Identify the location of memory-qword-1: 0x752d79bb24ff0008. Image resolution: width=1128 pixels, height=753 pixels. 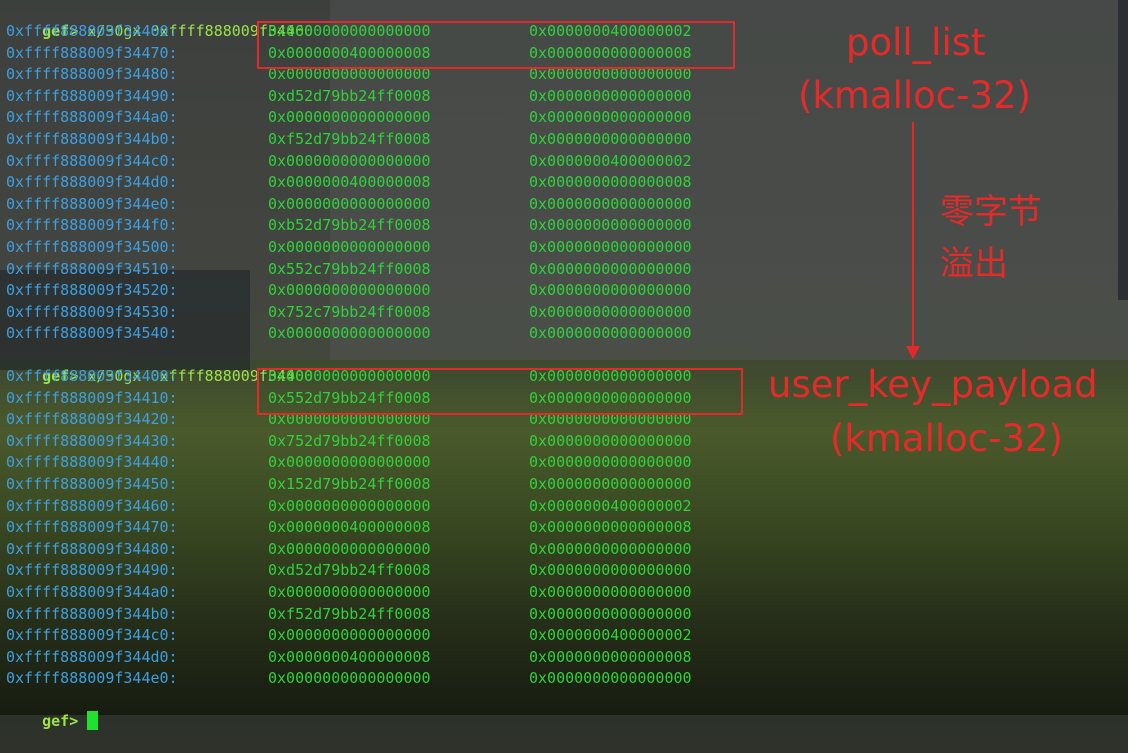
(349, 440).